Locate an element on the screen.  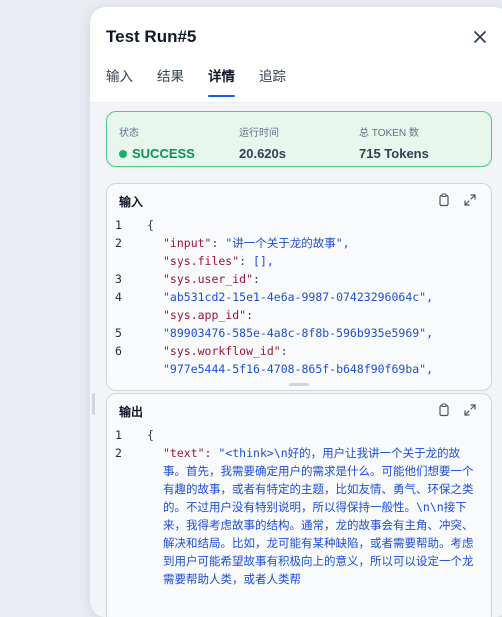
line-number: 6 is located at coordinates (118, 351).